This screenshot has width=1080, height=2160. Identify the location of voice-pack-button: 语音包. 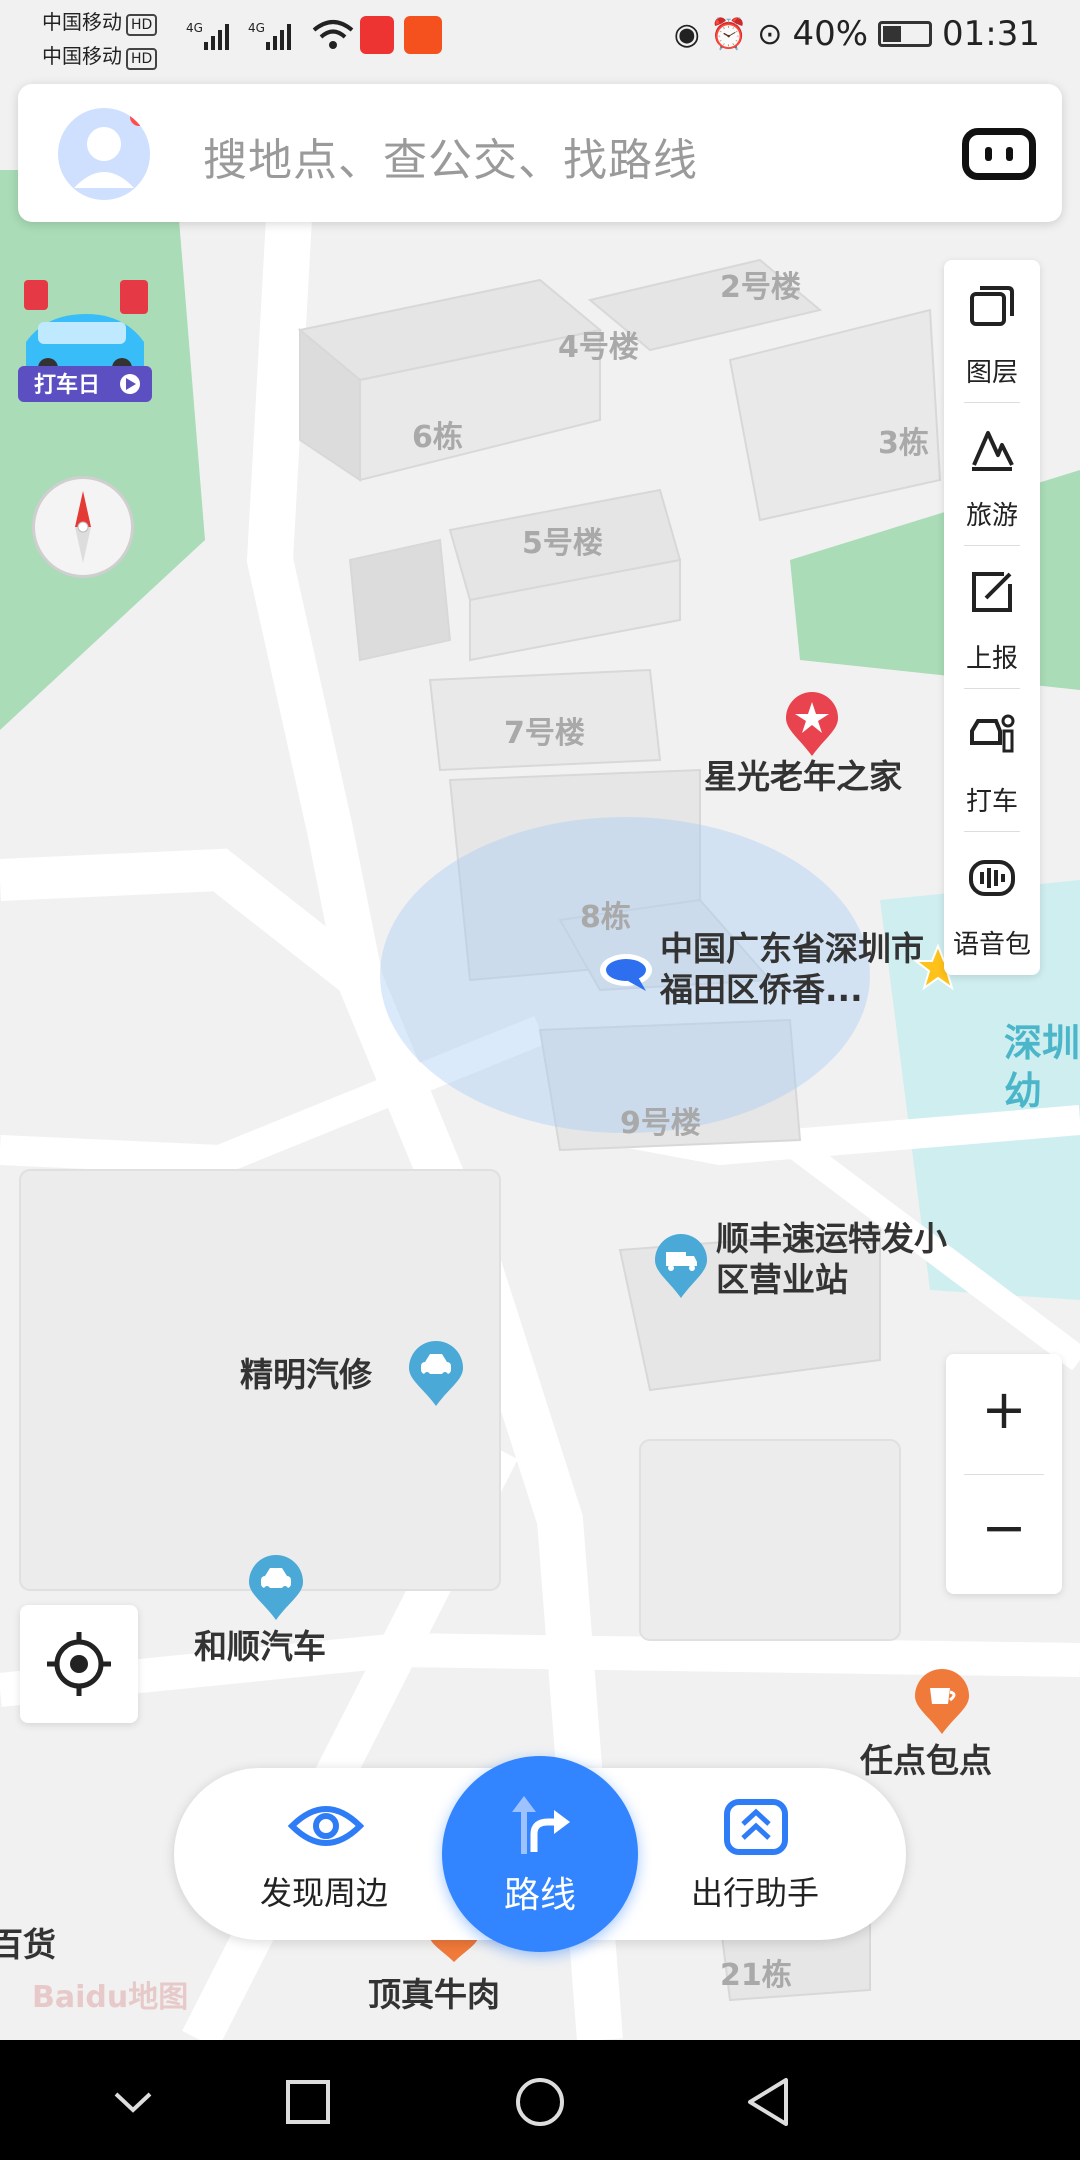
(992, 903).